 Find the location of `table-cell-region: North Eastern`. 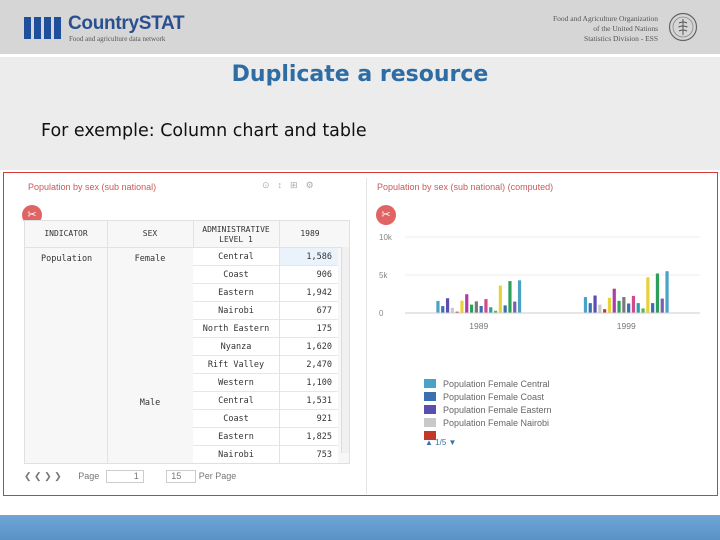

table-cell-region: North Eastern is located at coordinates (236, 329).